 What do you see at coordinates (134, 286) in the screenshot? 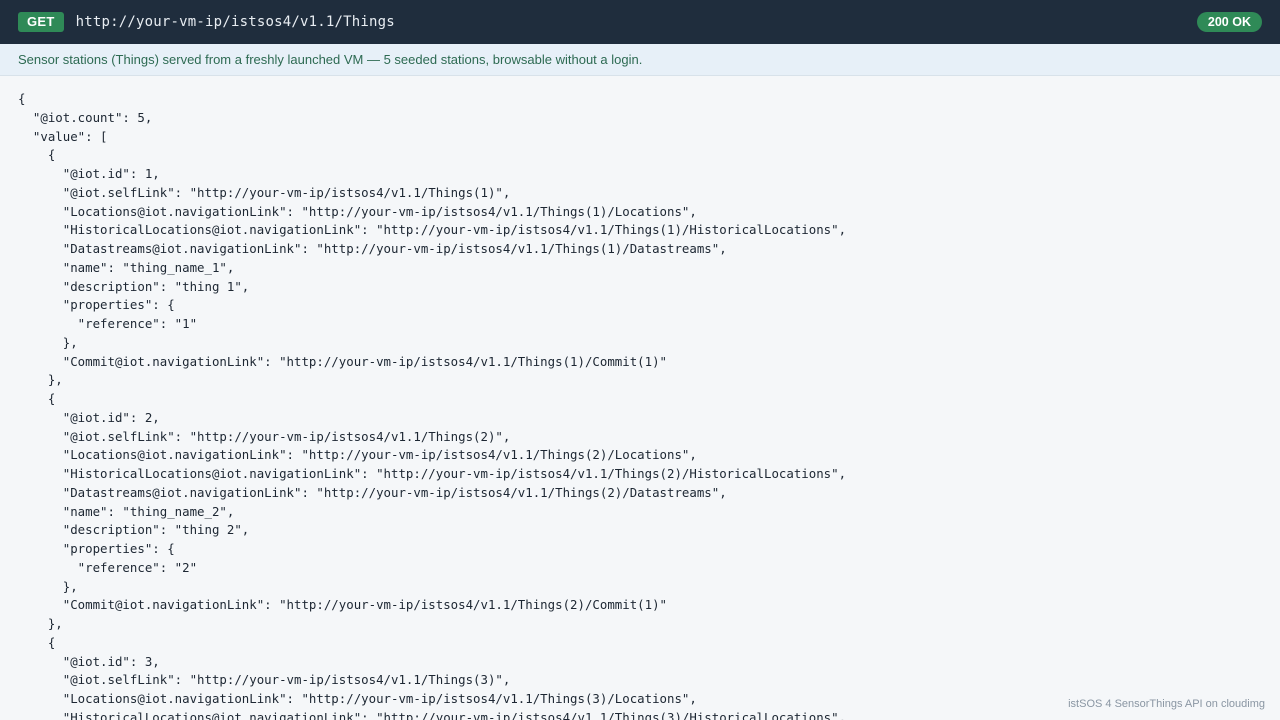
I see `json-line: "description": "thing 1",` at bounding box center [134, 286].